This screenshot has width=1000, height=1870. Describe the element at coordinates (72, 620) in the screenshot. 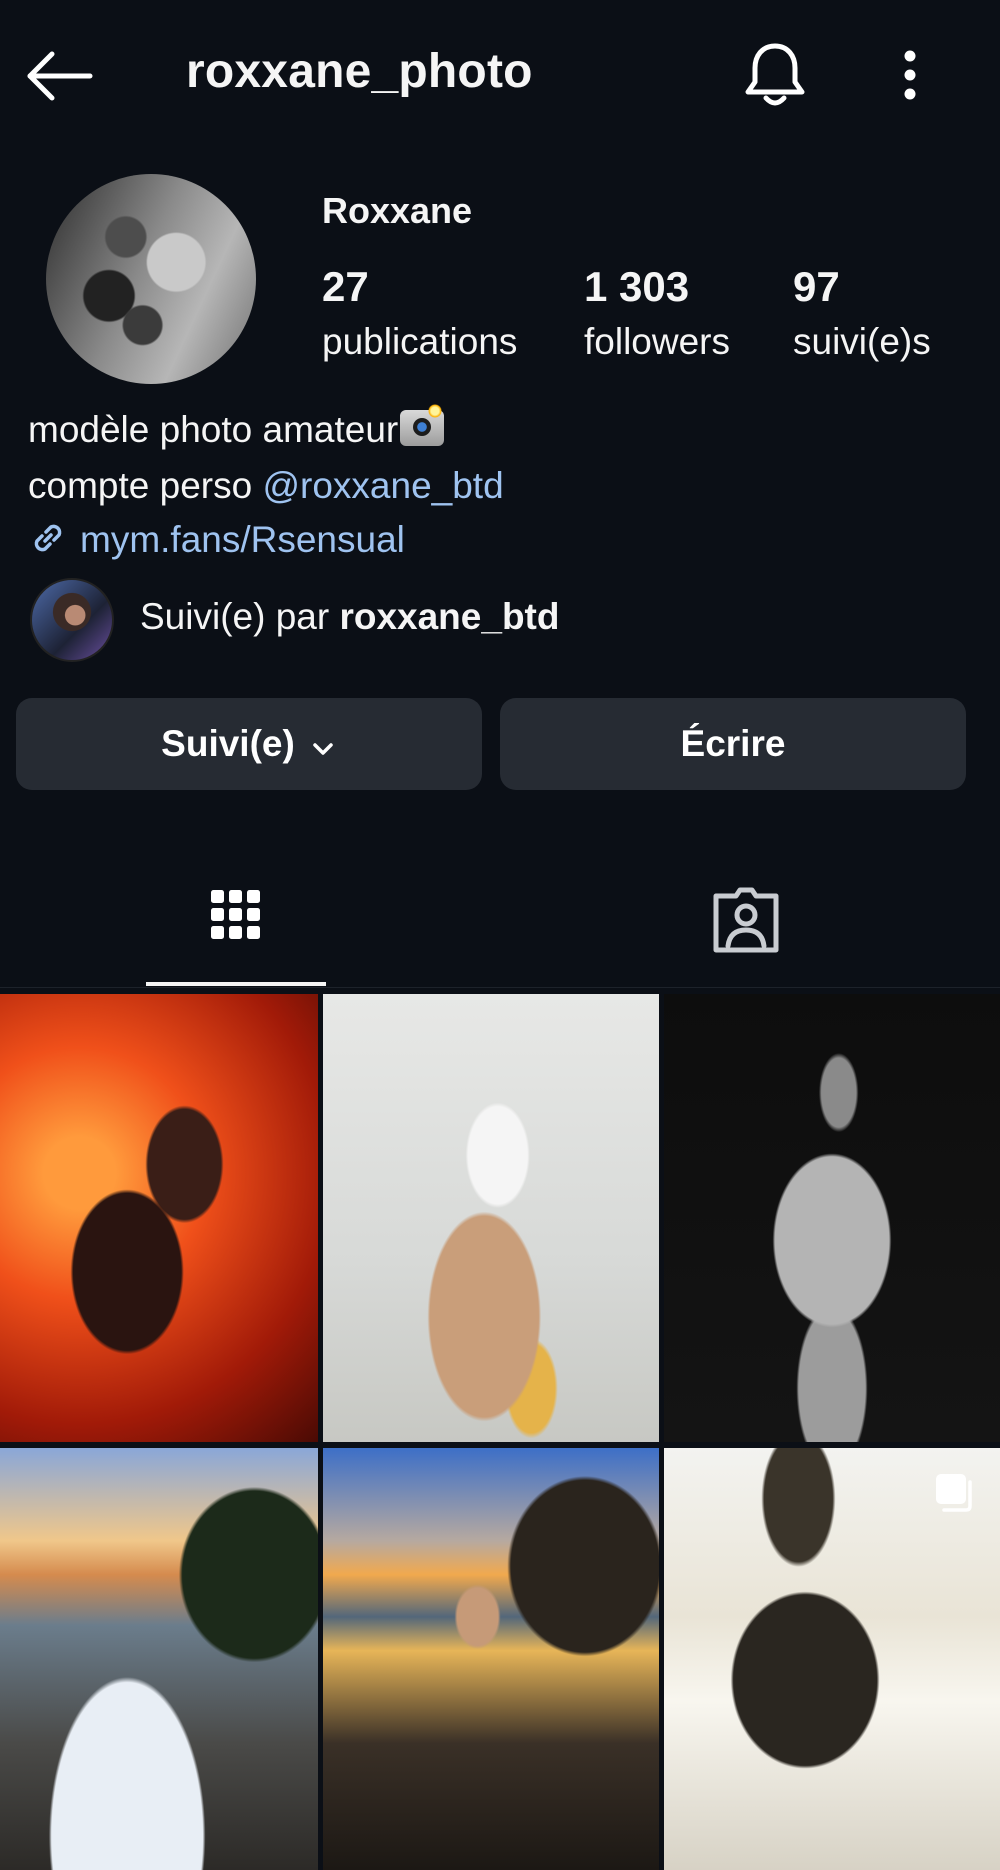

I see `mutual-follower-avatar` at that location.